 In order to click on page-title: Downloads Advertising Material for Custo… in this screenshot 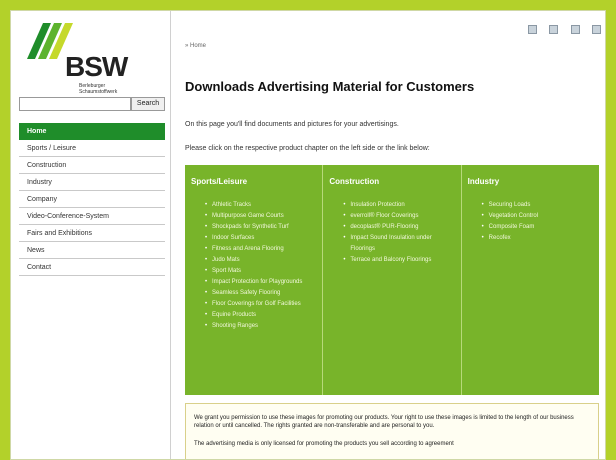, I will do `click(330, 86)`.